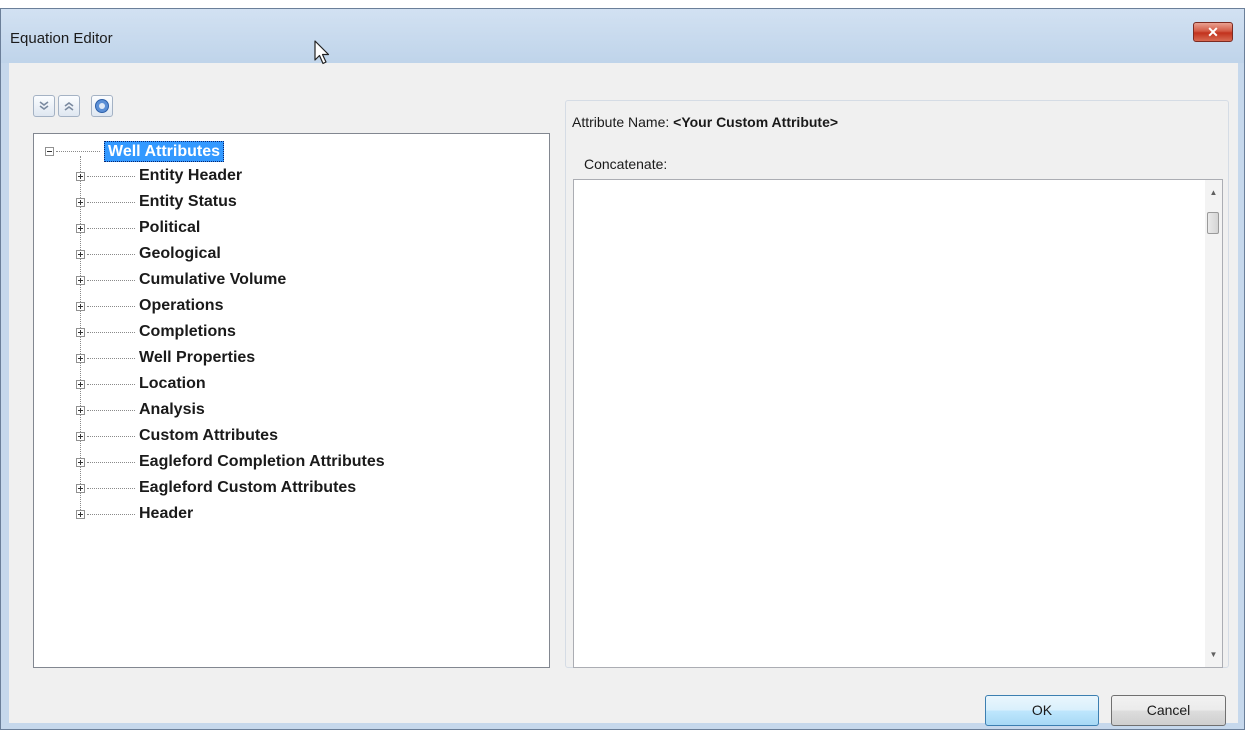  I want to click on tree-root-row: Well Attributes, so click(135, 151).